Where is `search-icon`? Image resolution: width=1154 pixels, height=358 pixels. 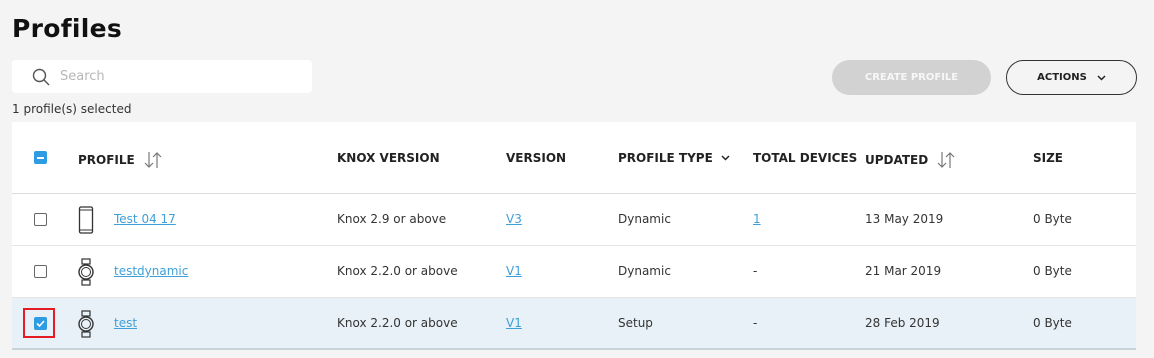
search-icon is located at coordinates (41, 77).